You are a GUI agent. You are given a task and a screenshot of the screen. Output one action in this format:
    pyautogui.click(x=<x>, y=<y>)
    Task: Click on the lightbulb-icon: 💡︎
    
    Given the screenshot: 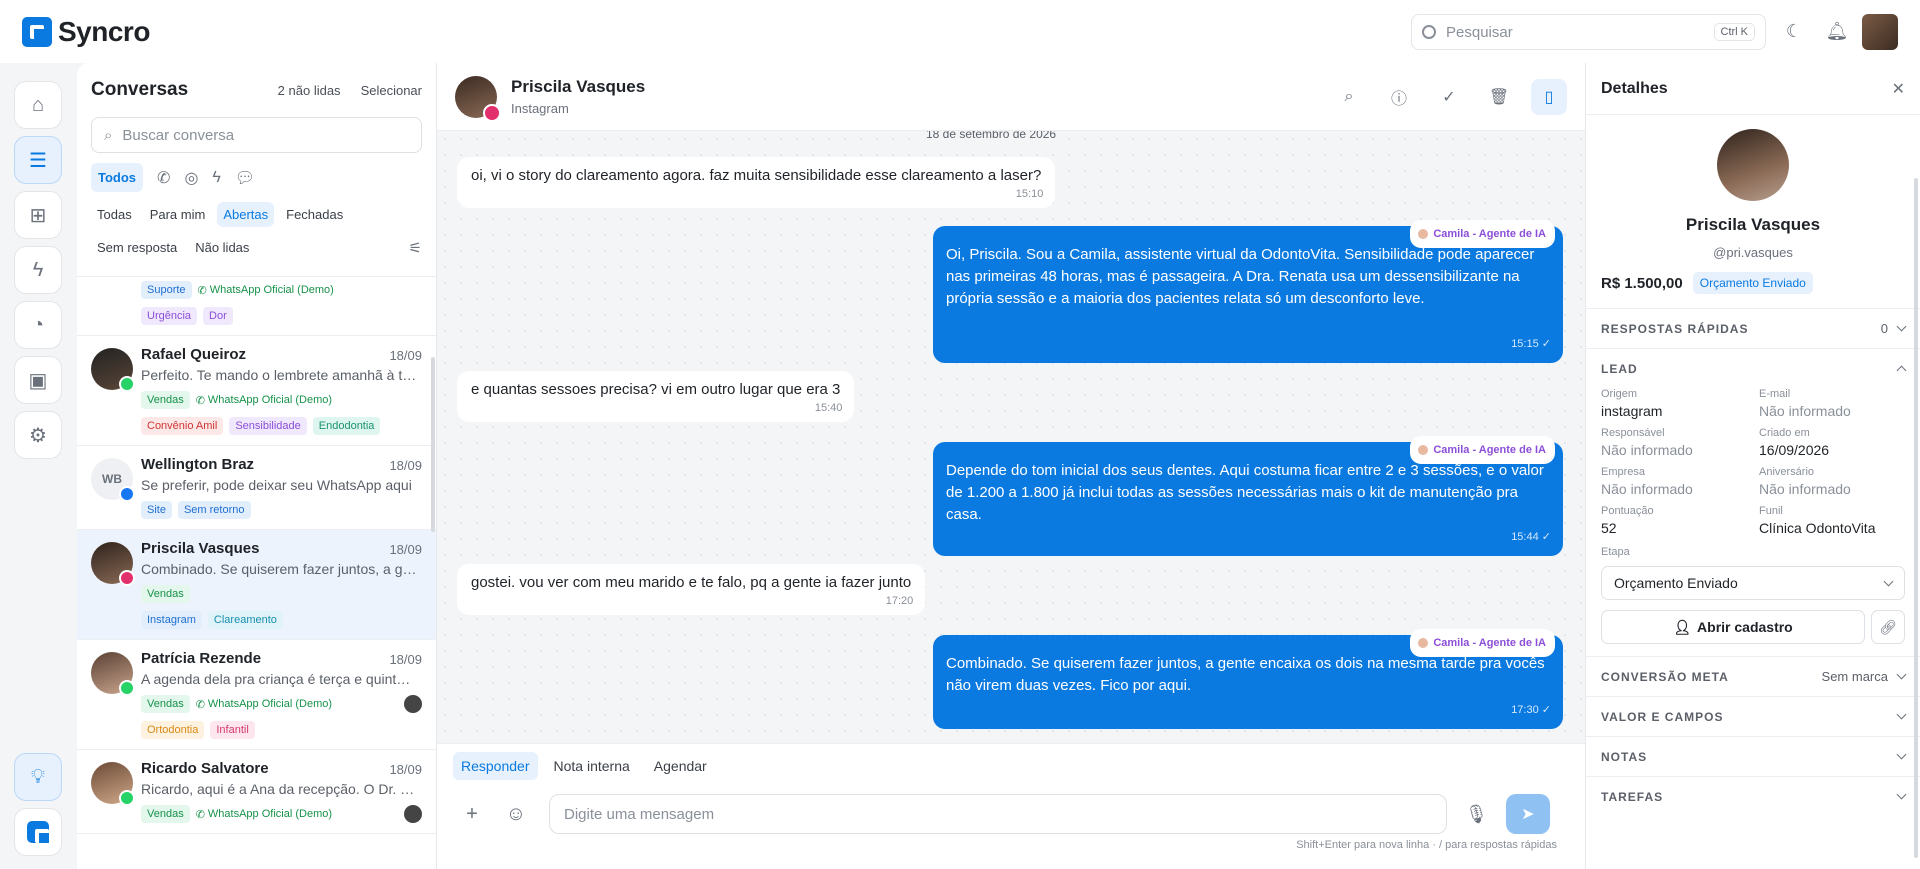 What is the action you would take?
    pyautogui.click(x=38, y=777)
    